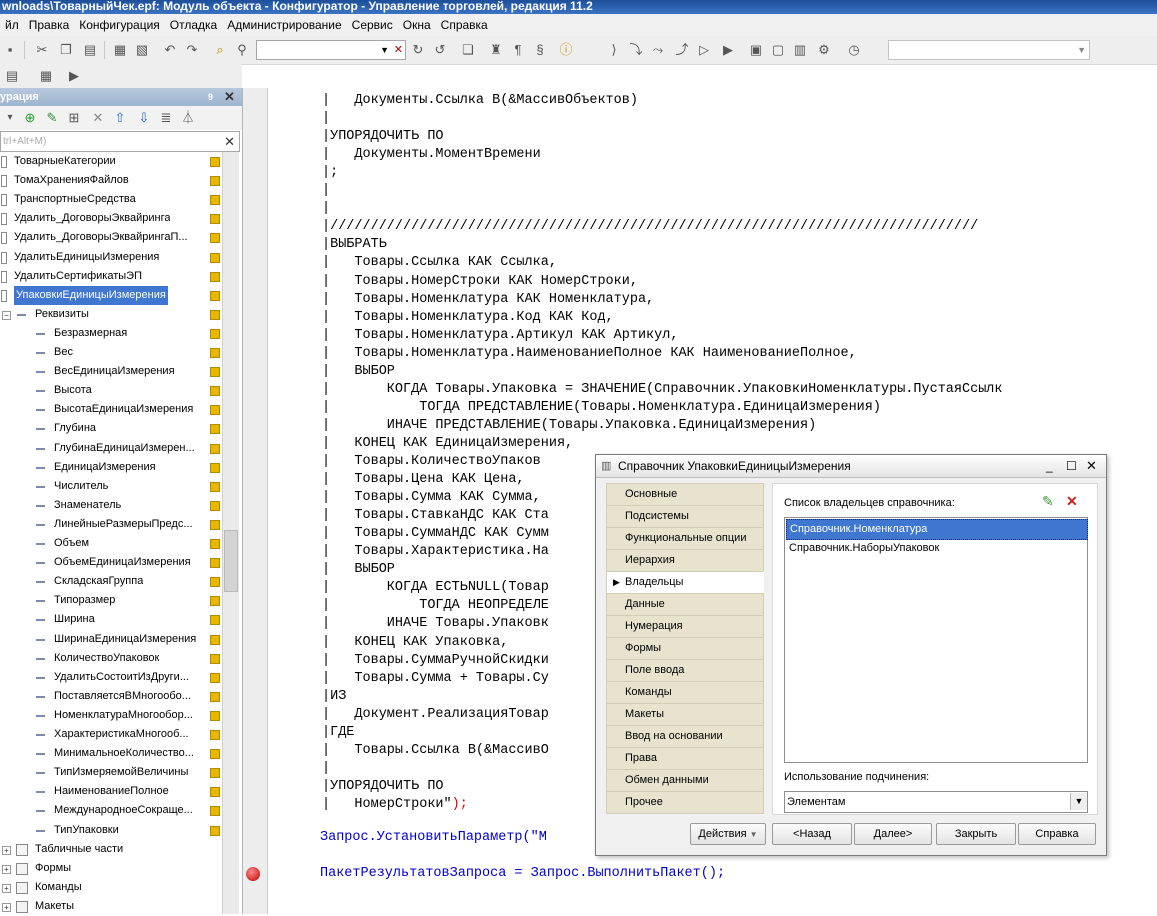 This screenshot has height=916, width=1157. Describe the element at coordinates (144, 118) in the screenshot. I see `move-down-icon: ⇩` at that location.